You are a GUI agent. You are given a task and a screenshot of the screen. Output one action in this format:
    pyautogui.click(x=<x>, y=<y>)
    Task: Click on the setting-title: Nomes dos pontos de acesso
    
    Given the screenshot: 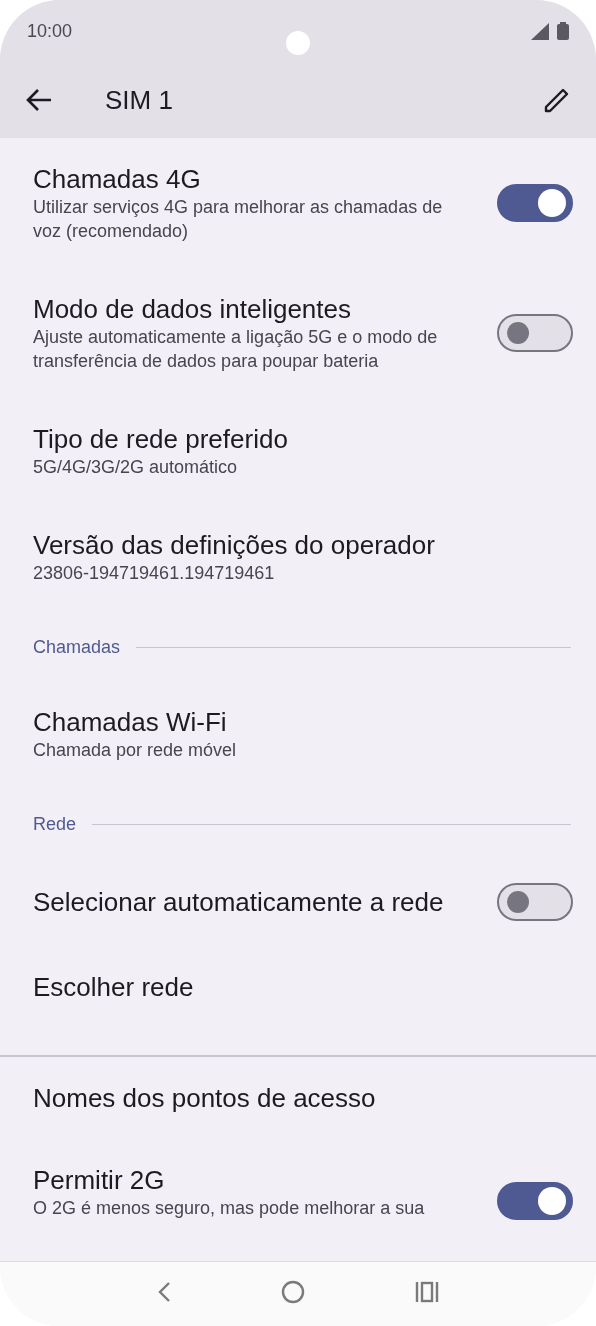 What is the action you would take?
    pyautogui.click(x=205, y=1098)
    